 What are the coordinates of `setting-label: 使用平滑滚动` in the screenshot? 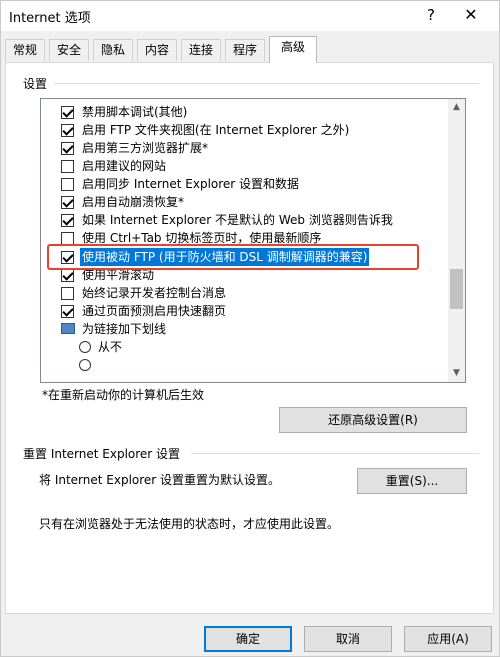 It's located at (118, 275).